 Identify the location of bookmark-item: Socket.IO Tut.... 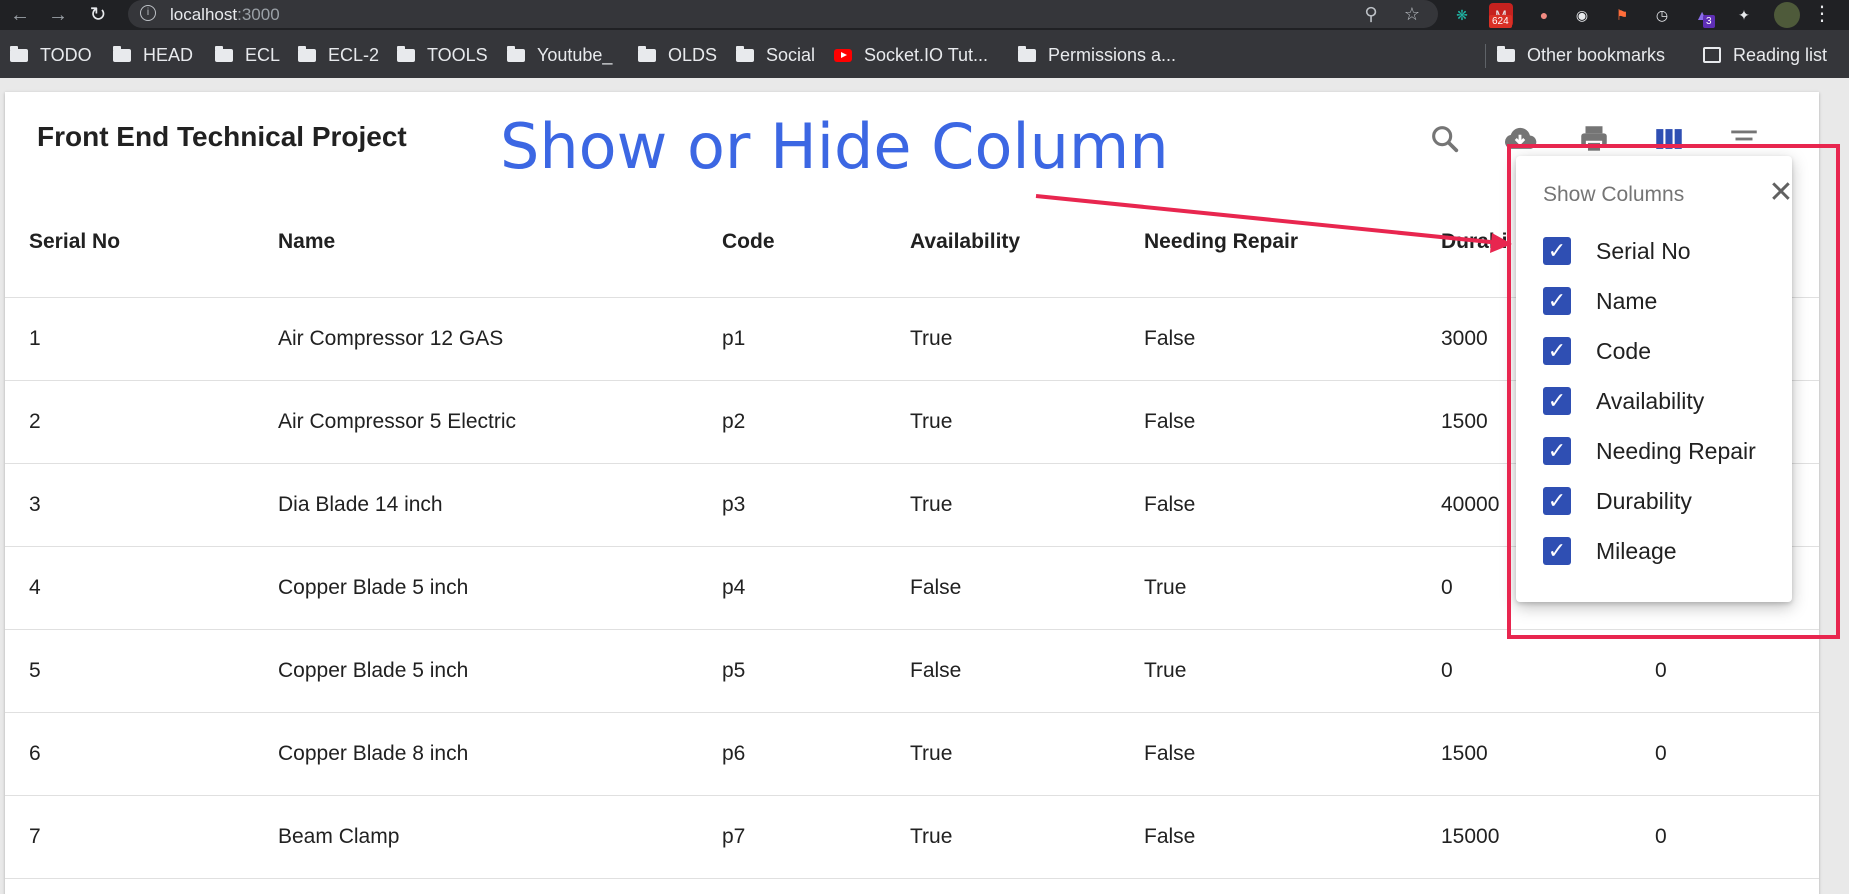
(911, 55).